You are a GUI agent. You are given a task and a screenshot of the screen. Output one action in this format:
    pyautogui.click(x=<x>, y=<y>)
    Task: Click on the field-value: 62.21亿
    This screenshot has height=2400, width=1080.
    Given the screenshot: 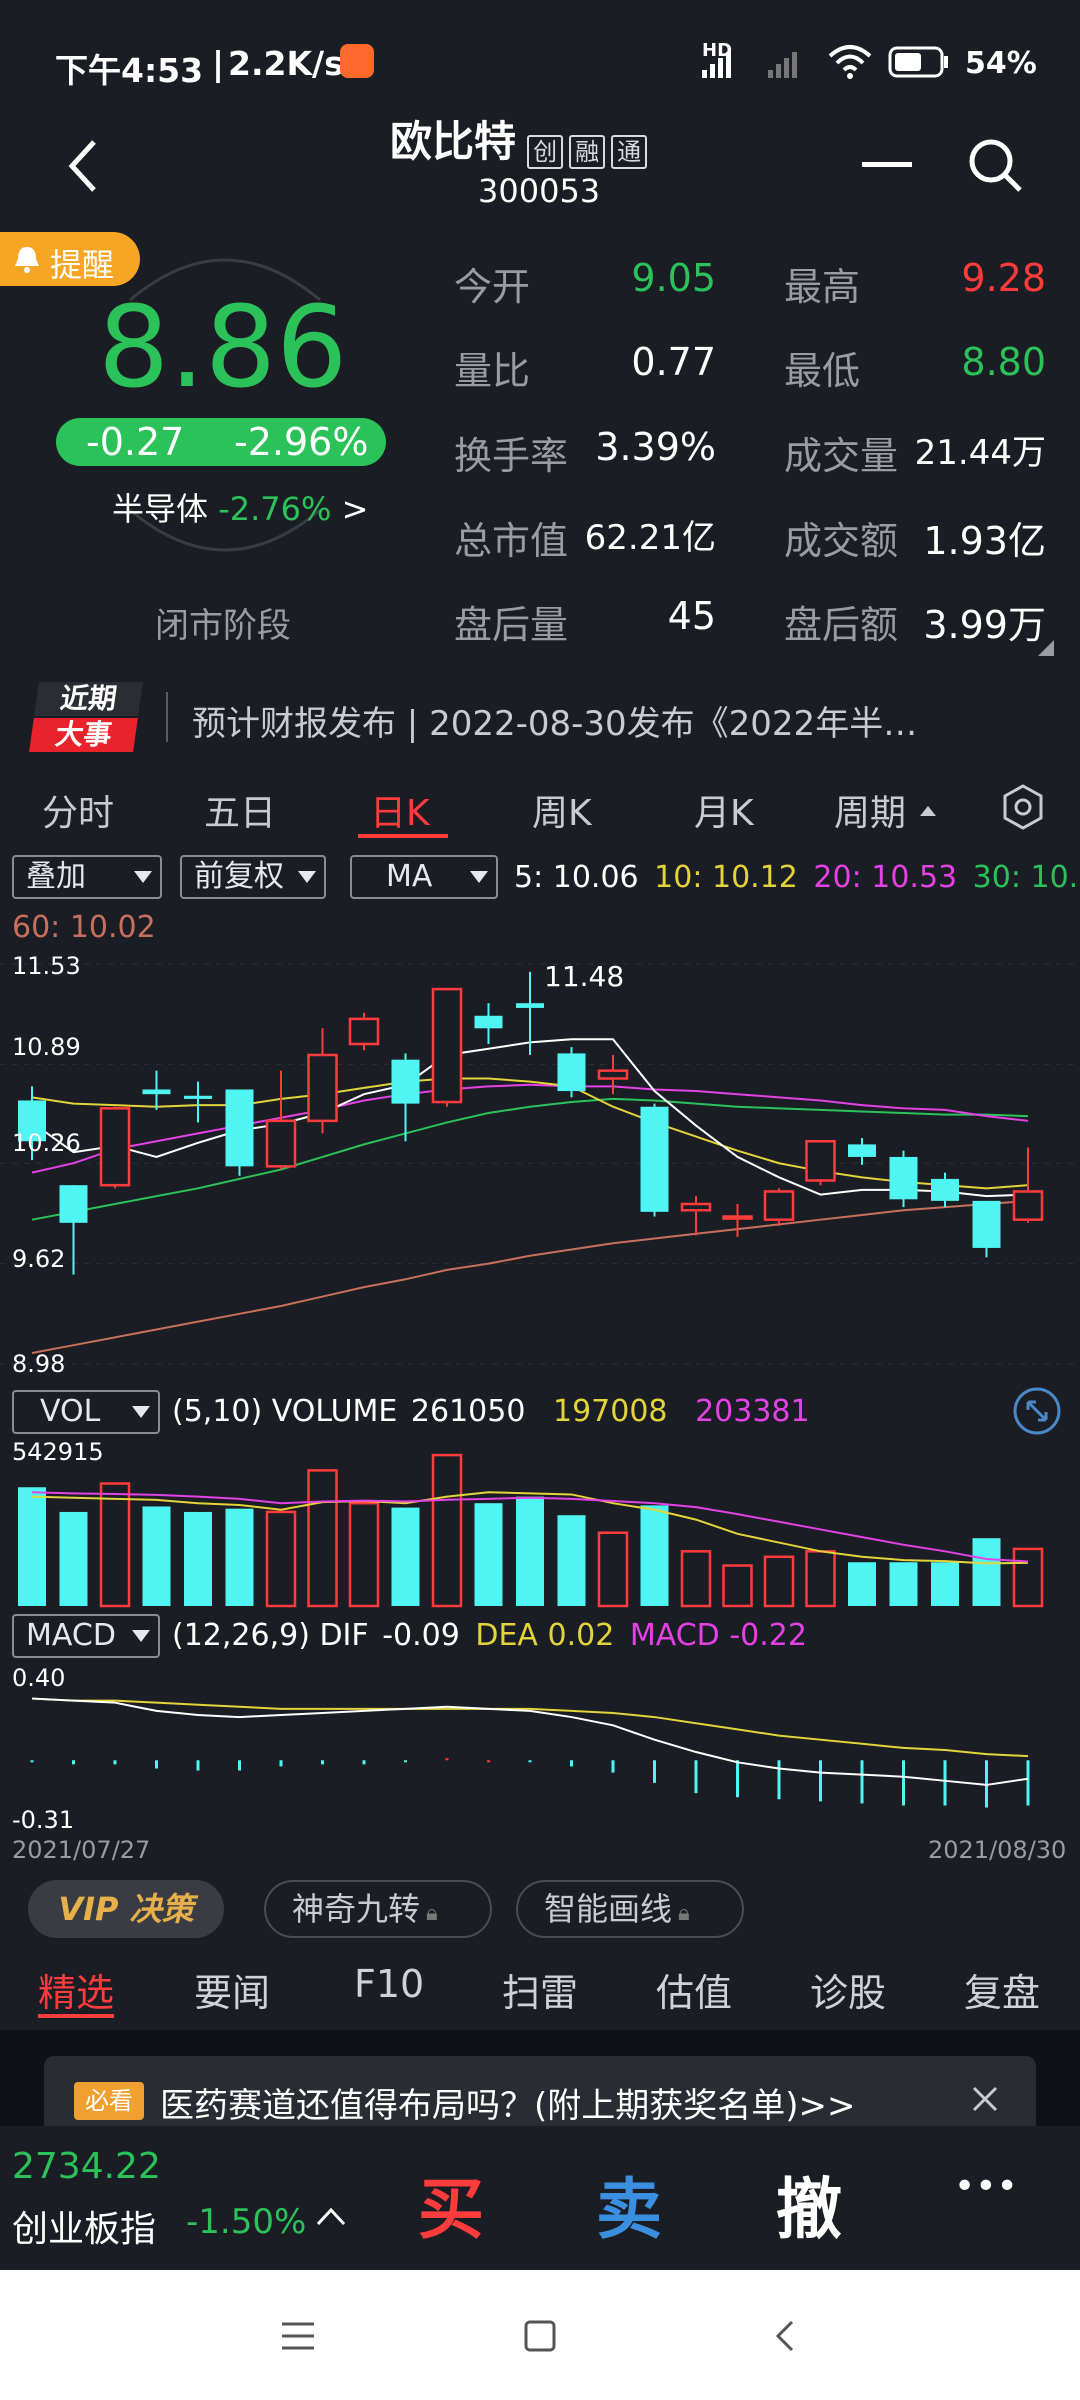 What is the action you would take?
    pyautogui.click(x=650, y=538)
    